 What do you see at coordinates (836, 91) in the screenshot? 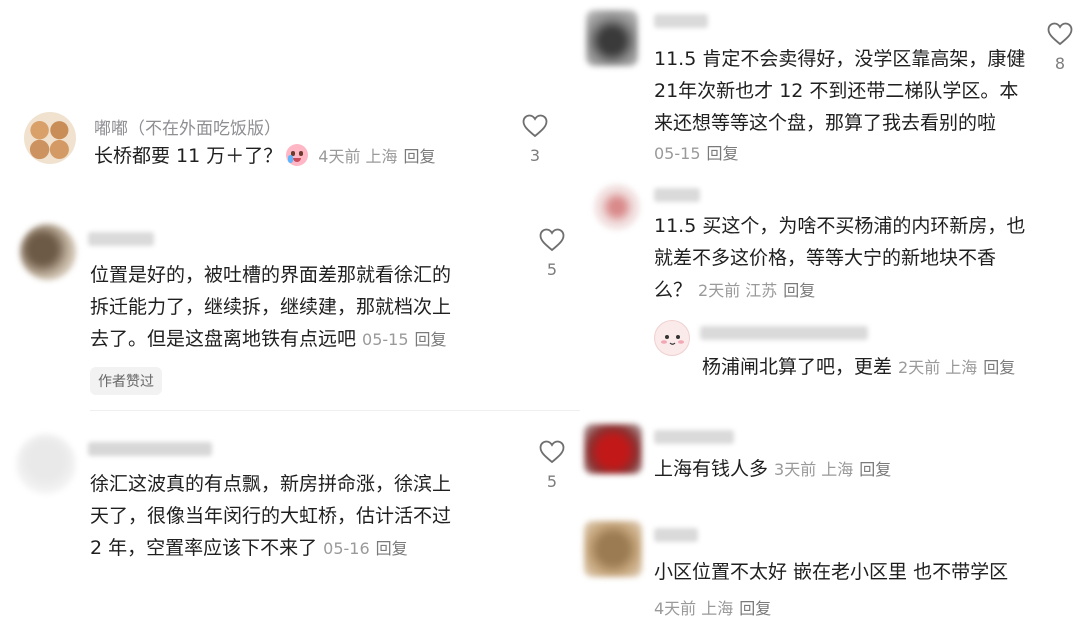
I see `comment-text-line: 21年次新也才 12 不到还带二梯队学区。本` at bounding box center [836, 91].